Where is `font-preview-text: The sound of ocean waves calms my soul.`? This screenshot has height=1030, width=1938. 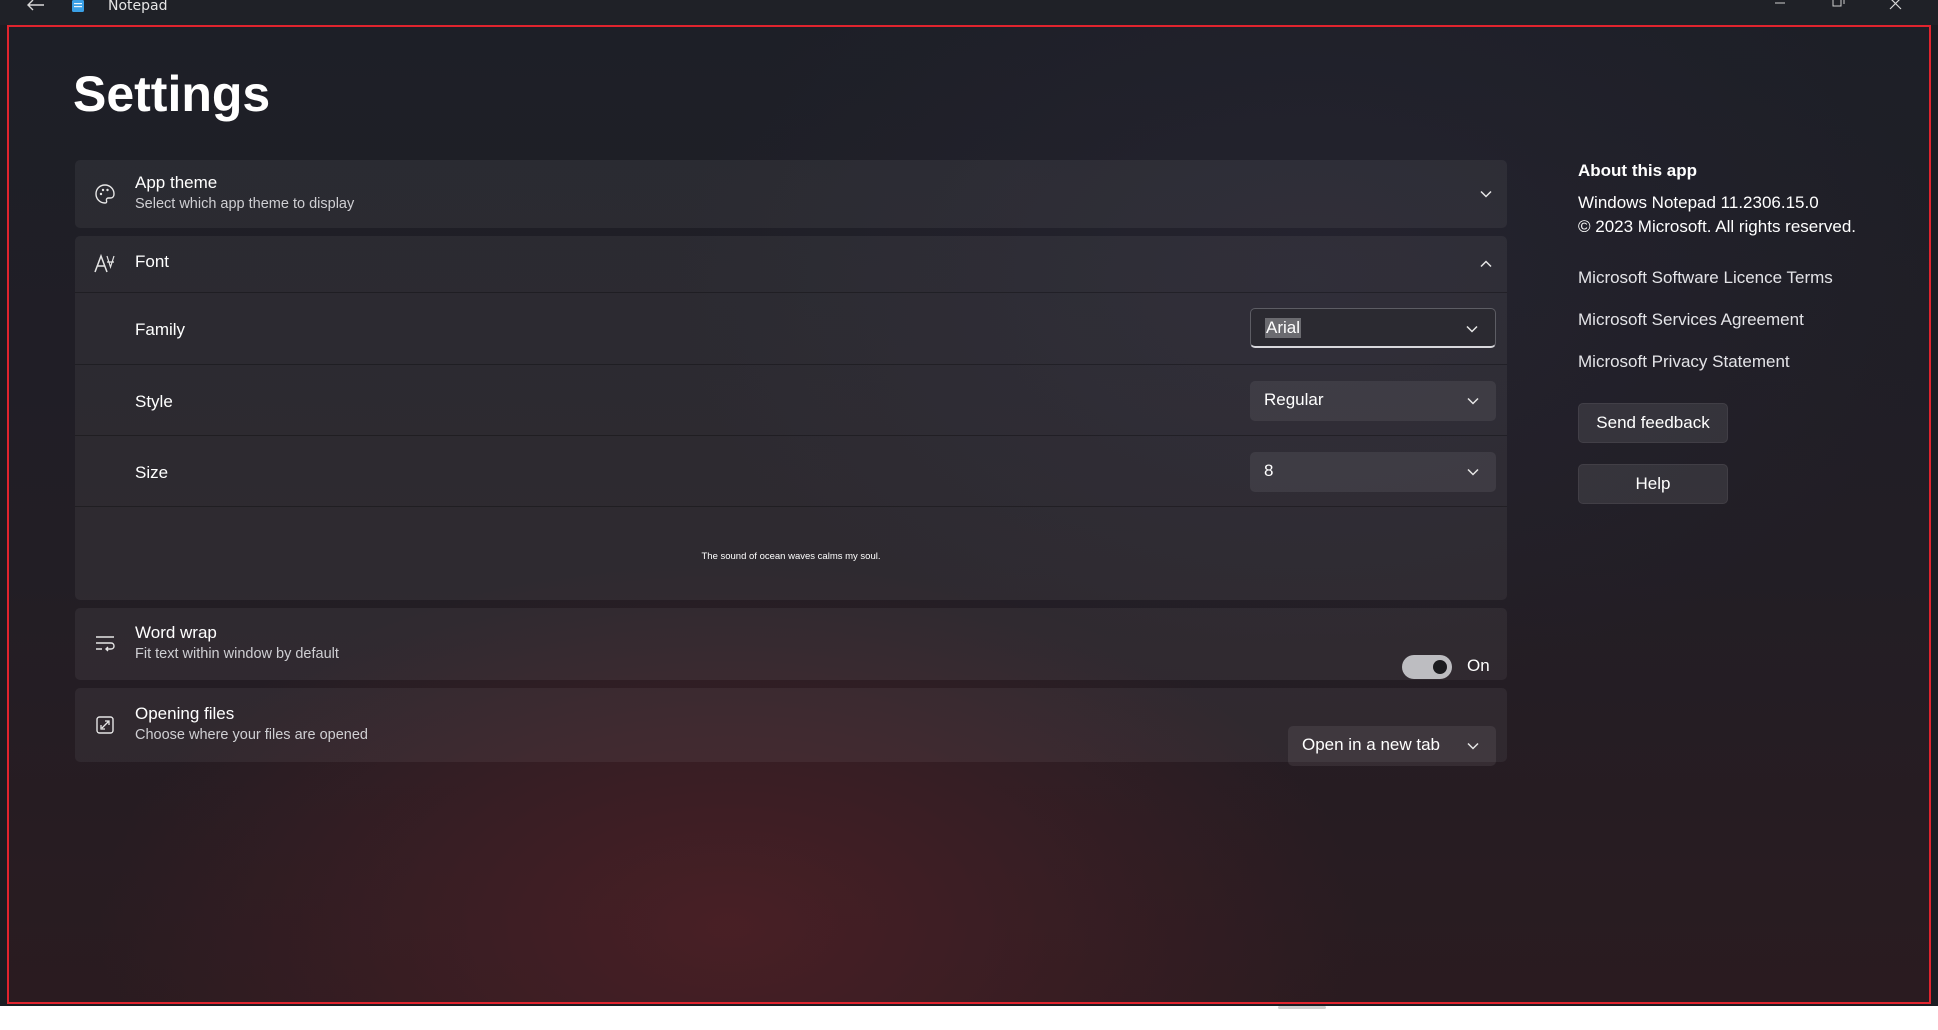
font-preview-text: The sound of ocean waves calms my soul. is located at coordinates (791, 556).